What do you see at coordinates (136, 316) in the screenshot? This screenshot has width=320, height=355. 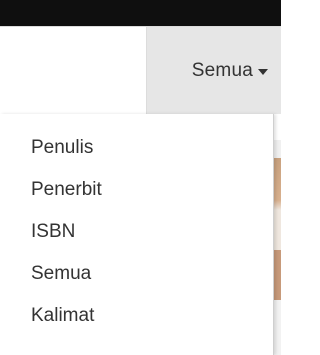 I see `menu-item-kalimat: Kalimat` at bounding box center [136, 316].